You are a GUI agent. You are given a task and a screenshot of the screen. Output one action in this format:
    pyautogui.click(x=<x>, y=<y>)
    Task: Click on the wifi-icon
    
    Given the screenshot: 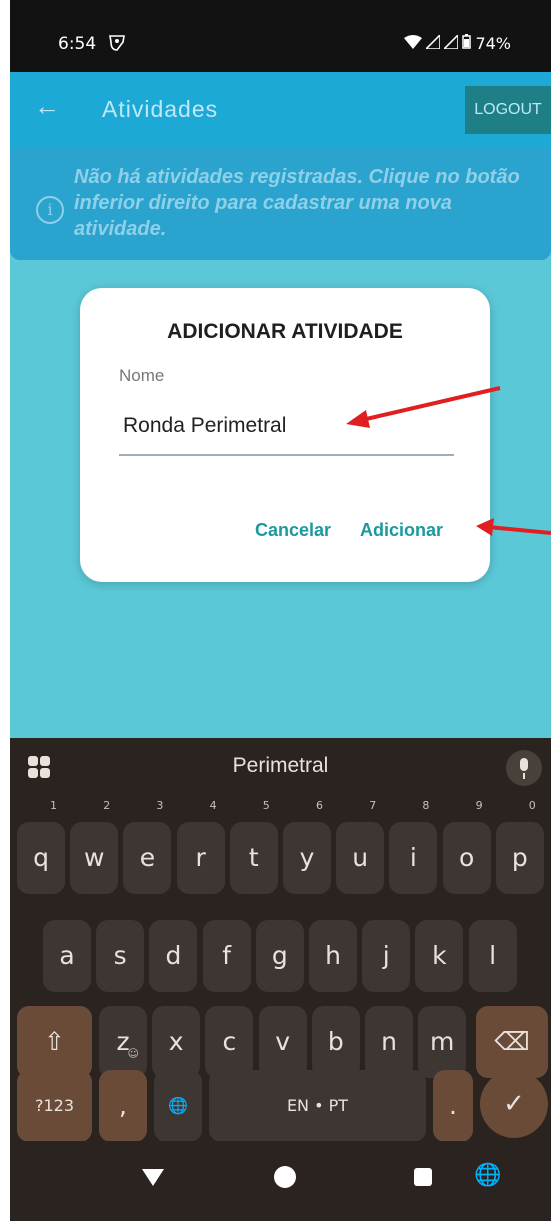 What is the action you would take?
    pyautogui.click(x=413, y=43)
    